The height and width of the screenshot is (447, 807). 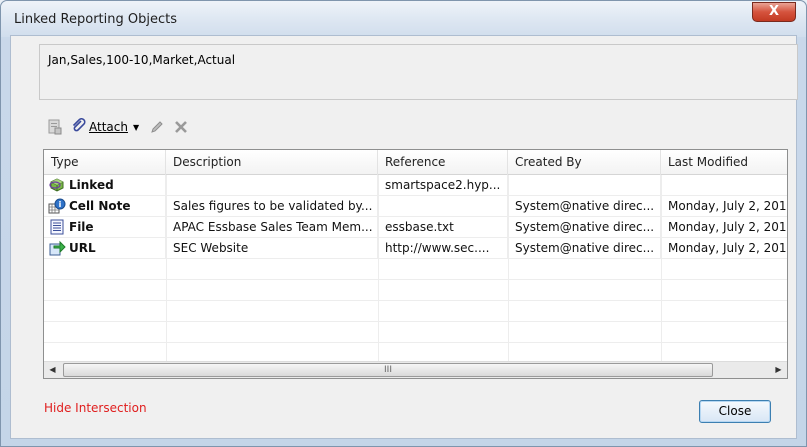 I want to click on scrollbar-thumb: III, so click(x=388, y=370).